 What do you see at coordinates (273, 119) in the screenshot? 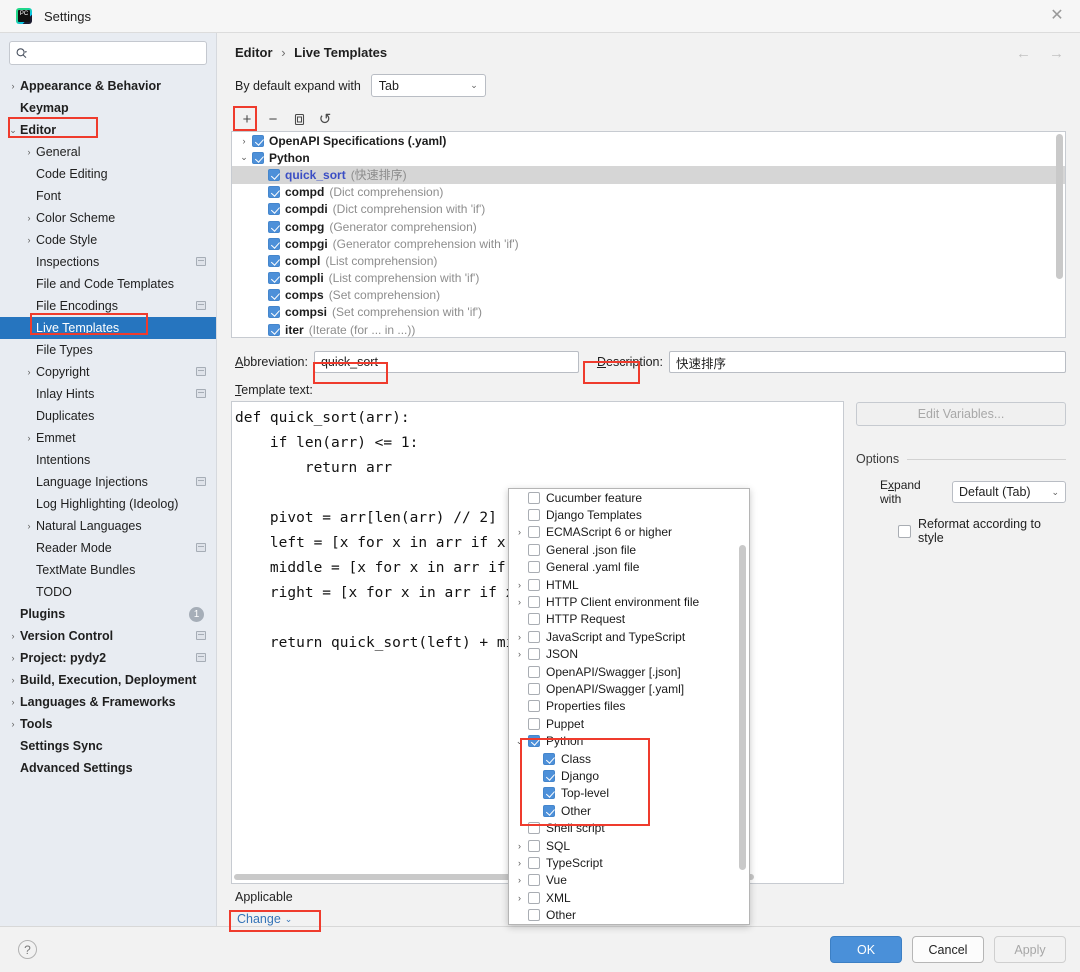
I see `remove-template-button: −` at bounding box center [273, 119].